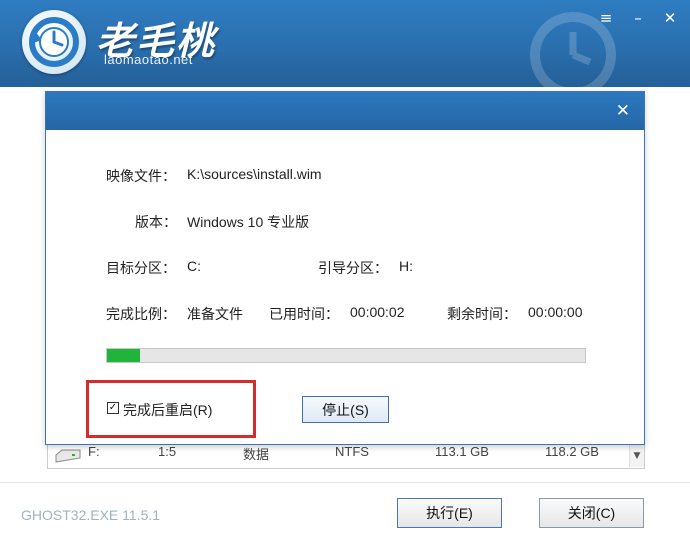 The image size is (690, 542). What do you see at coordinates (167, 410) in the screenshot?
I see `restart-checkbox-label: 完成后重启(R)` at bounding box center [167, 410].